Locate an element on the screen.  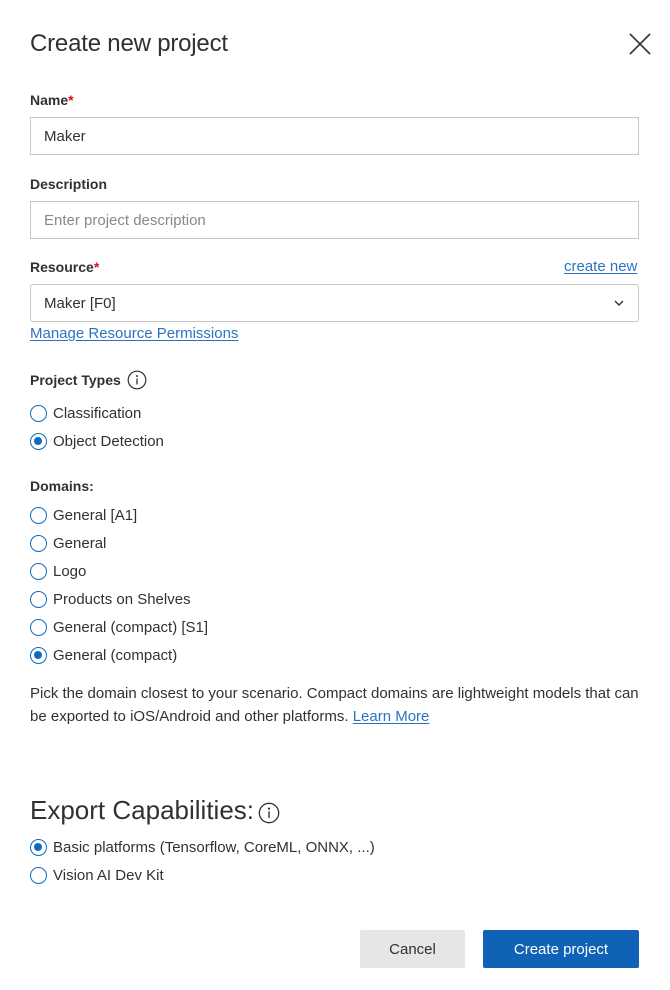
project-type-object-detection: Object Detection is located at coordinates (97, 441).